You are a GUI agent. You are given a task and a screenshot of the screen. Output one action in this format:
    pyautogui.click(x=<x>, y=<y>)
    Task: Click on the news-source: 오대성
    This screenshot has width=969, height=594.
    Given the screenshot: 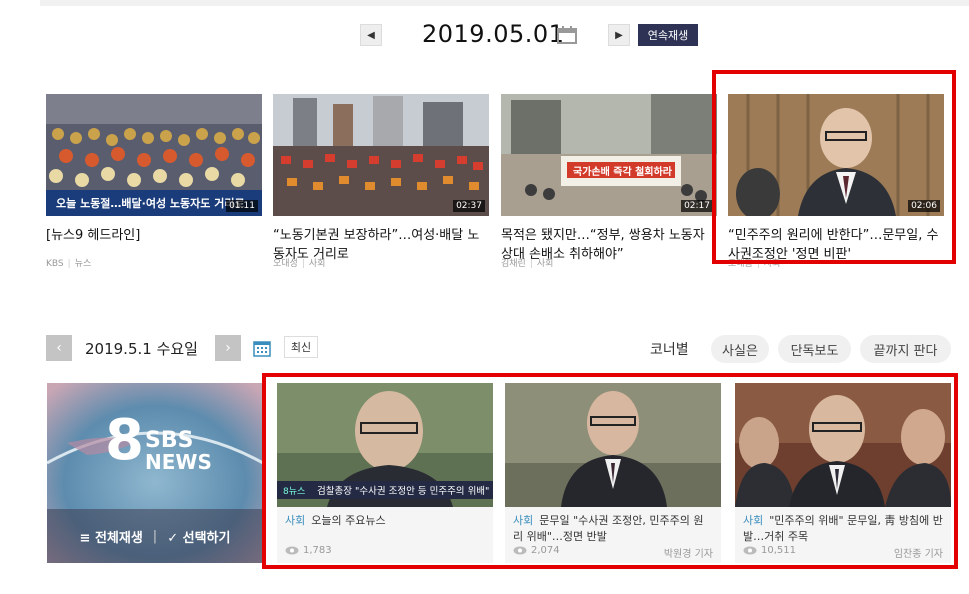 What is the action you would take?
    pyautogui.click(x=285, y=264)
    